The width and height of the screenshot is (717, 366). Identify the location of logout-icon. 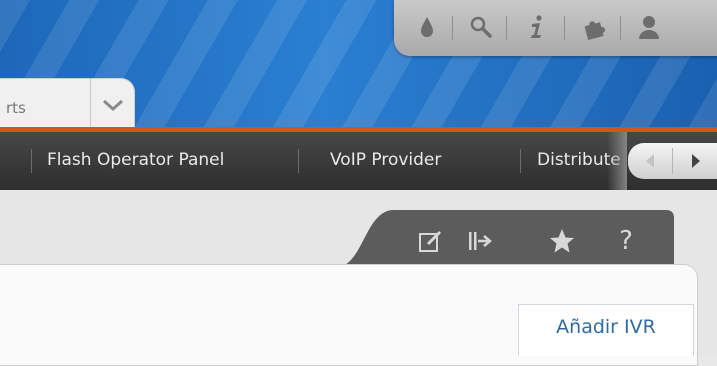
(480, 241).